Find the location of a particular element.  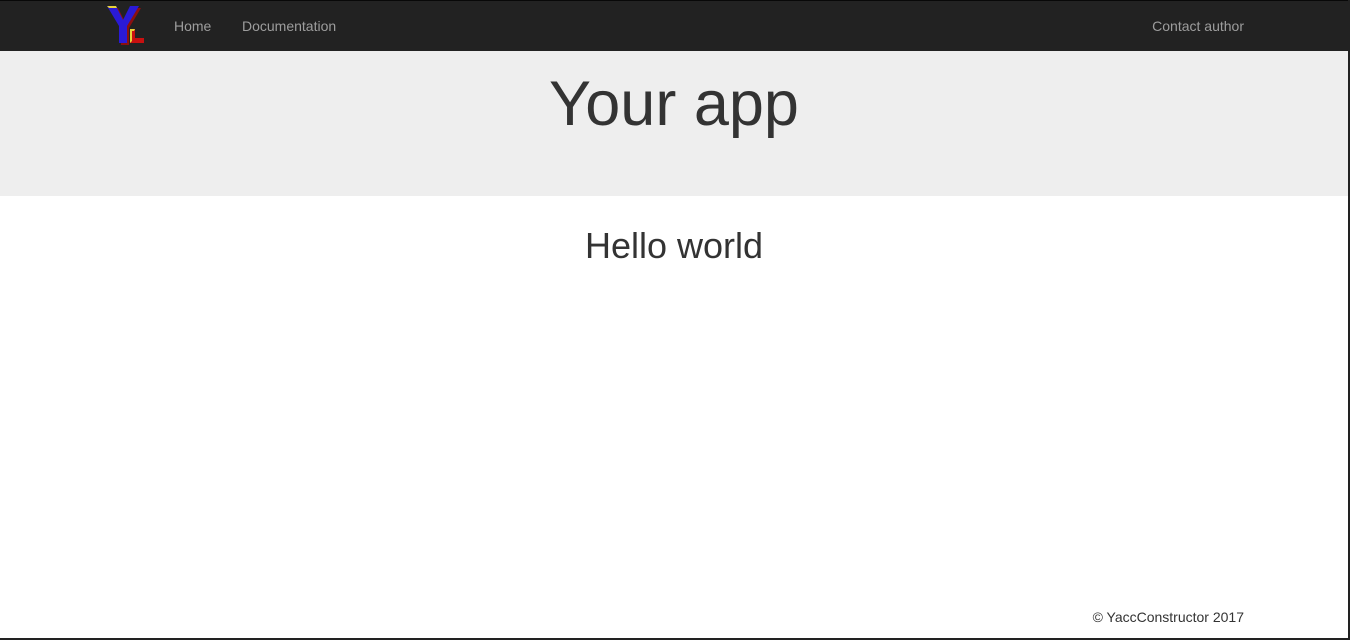

yc-logo-graphic is located at coordinates (125, 25).